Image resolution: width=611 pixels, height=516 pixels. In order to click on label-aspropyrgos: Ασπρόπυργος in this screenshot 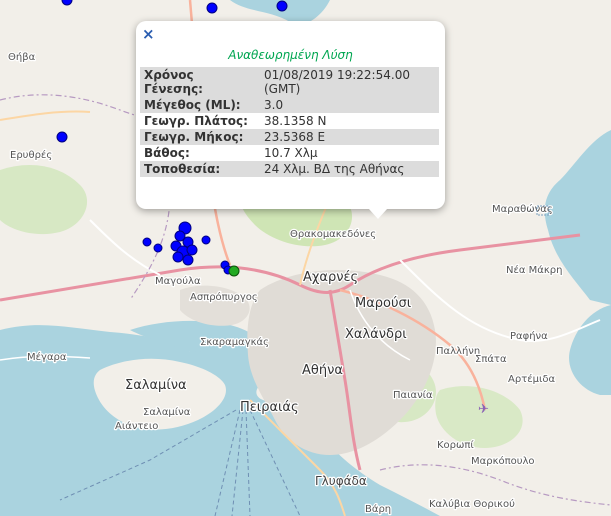, I will do `click(224, 297)`.